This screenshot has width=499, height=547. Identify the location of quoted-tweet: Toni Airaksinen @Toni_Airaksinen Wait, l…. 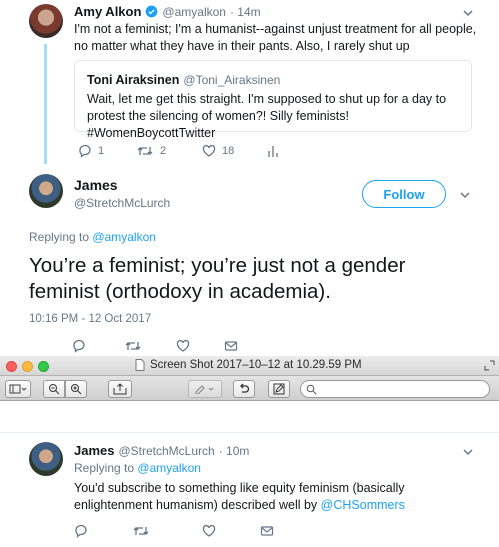
(273, 100).